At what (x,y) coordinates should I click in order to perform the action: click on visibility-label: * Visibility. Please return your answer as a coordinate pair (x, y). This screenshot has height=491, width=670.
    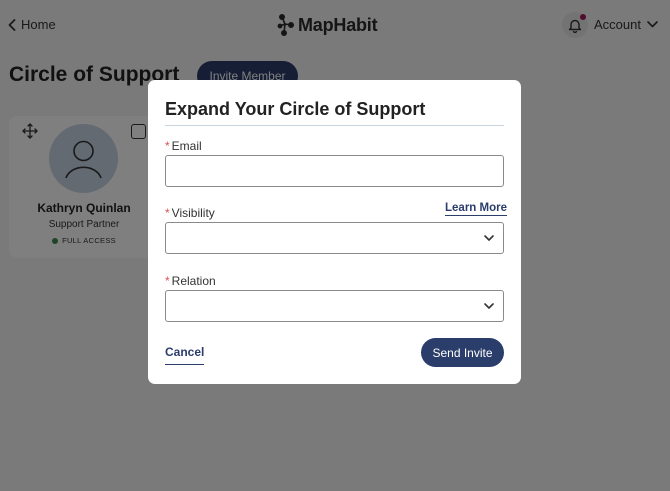
    Looking at the image, I should click on (190, 213).